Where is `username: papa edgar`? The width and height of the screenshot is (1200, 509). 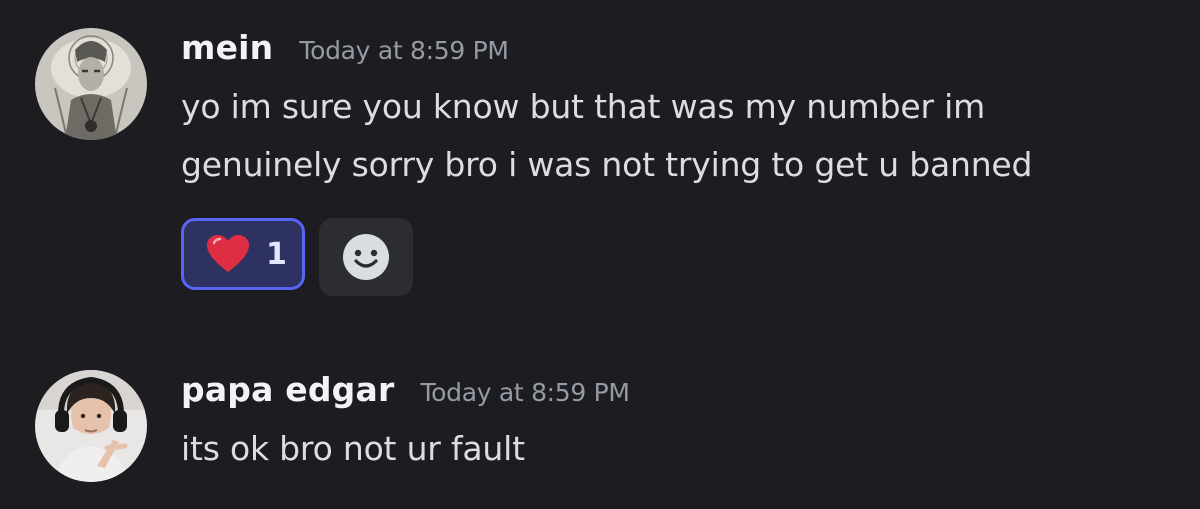
username: papa edgar is located at coordinates (287, 389).